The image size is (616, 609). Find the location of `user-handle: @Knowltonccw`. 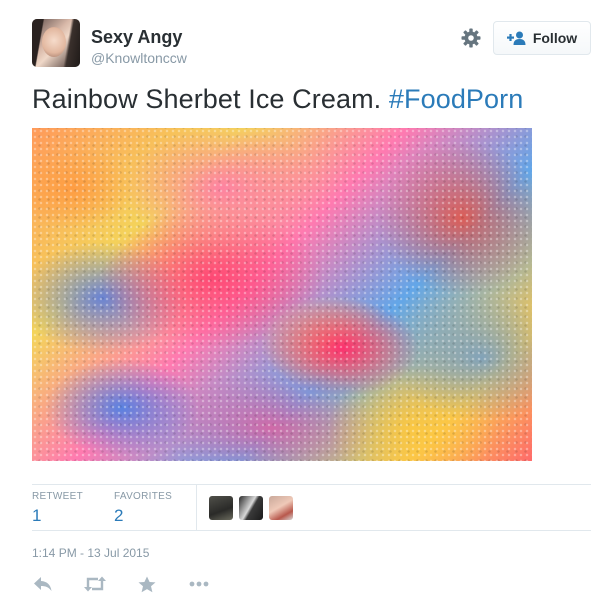

user-handle: @Knowltonccw is located at coordinates (139, 58).